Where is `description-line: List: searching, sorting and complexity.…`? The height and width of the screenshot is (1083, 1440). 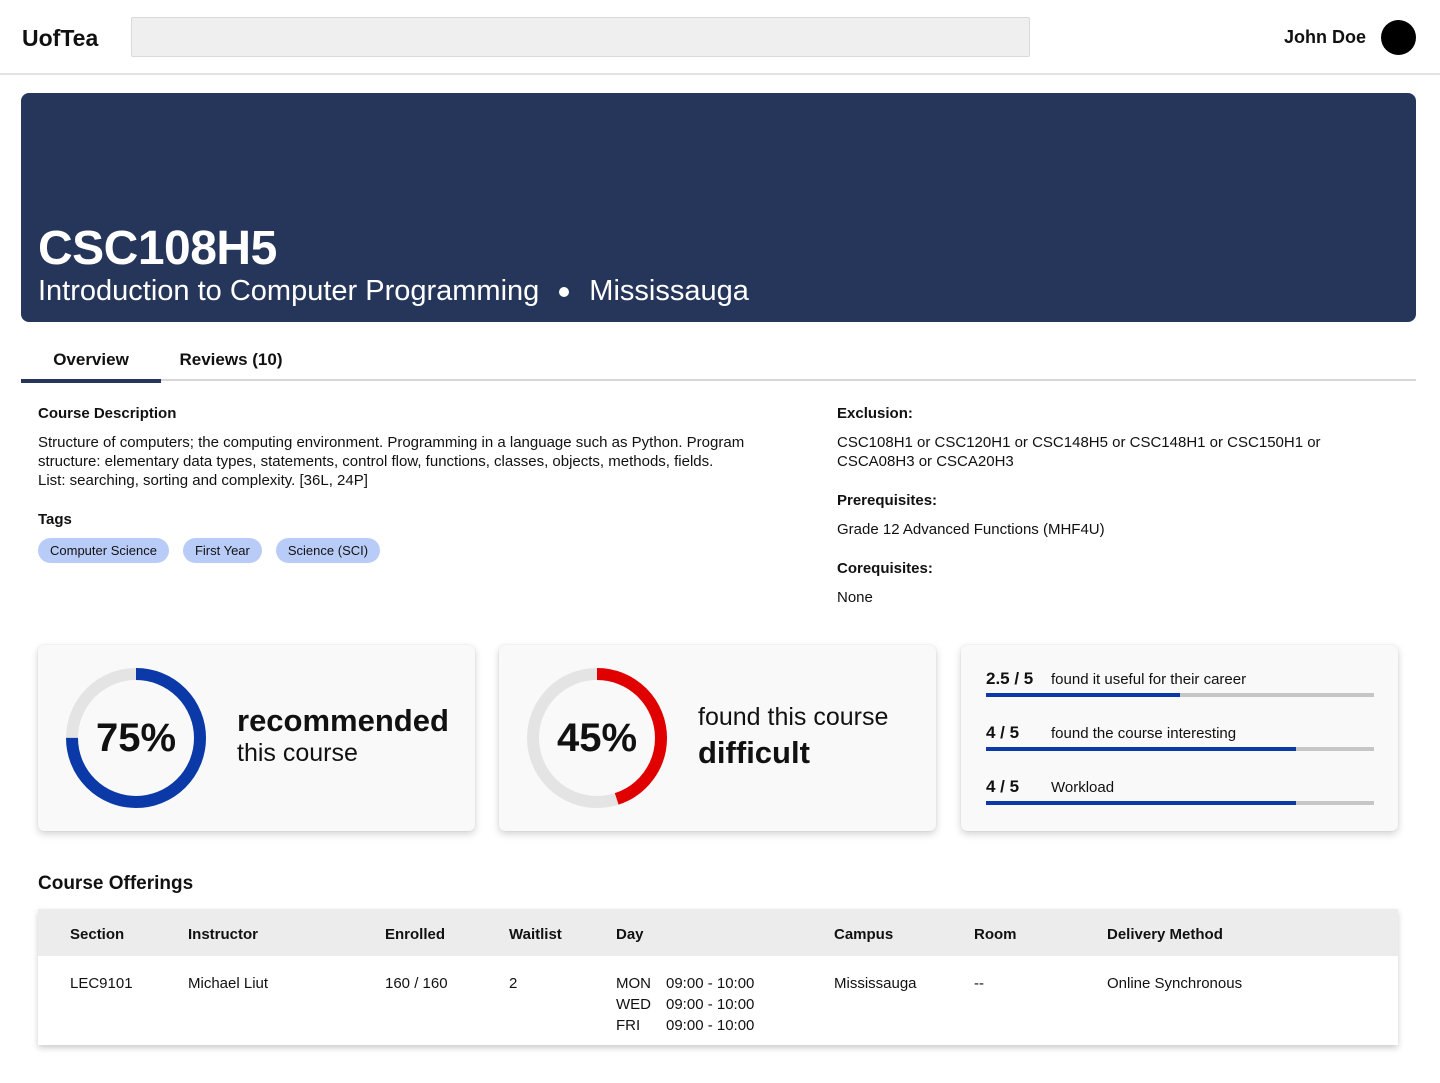 description-line: List: searching, sorting and complexity.… is located at coordinates (203, 480).